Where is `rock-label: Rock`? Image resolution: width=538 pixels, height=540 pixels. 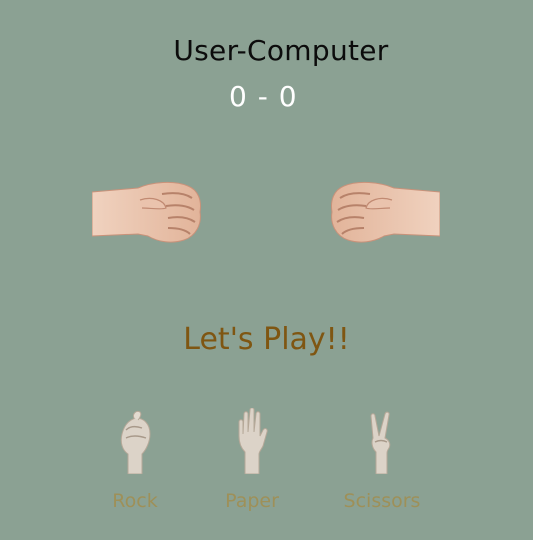 rock-label: Rock is located at coordinates (135, 501).